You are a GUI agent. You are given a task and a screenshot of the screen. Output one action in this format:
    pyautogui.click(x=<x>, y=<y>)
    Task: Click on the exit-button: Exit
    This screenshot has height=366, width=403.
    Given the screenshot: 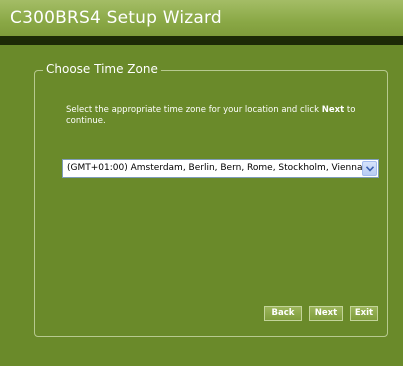 What is the action you would take?
    pyautogui.click(x=364, y=313)
    